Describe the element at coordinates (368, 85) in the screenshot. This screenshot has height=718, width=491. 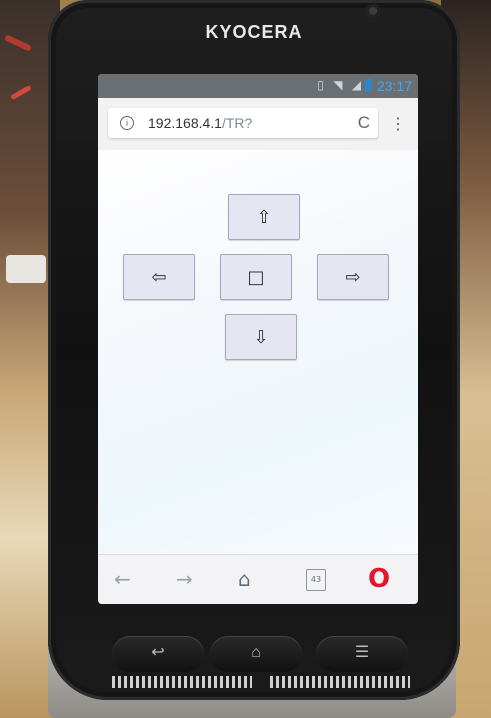
I see `battery-icon` at that location.